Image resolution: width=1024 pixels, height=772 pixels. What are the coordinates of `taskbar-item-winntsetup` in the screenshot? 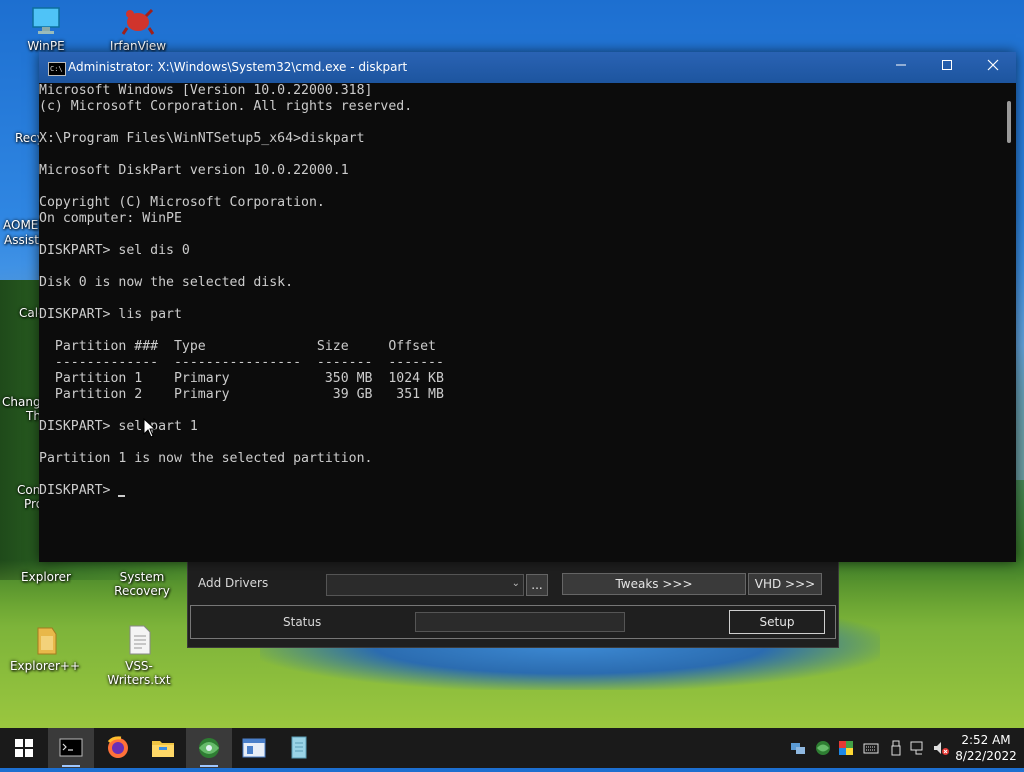 It's located at (209, 748).